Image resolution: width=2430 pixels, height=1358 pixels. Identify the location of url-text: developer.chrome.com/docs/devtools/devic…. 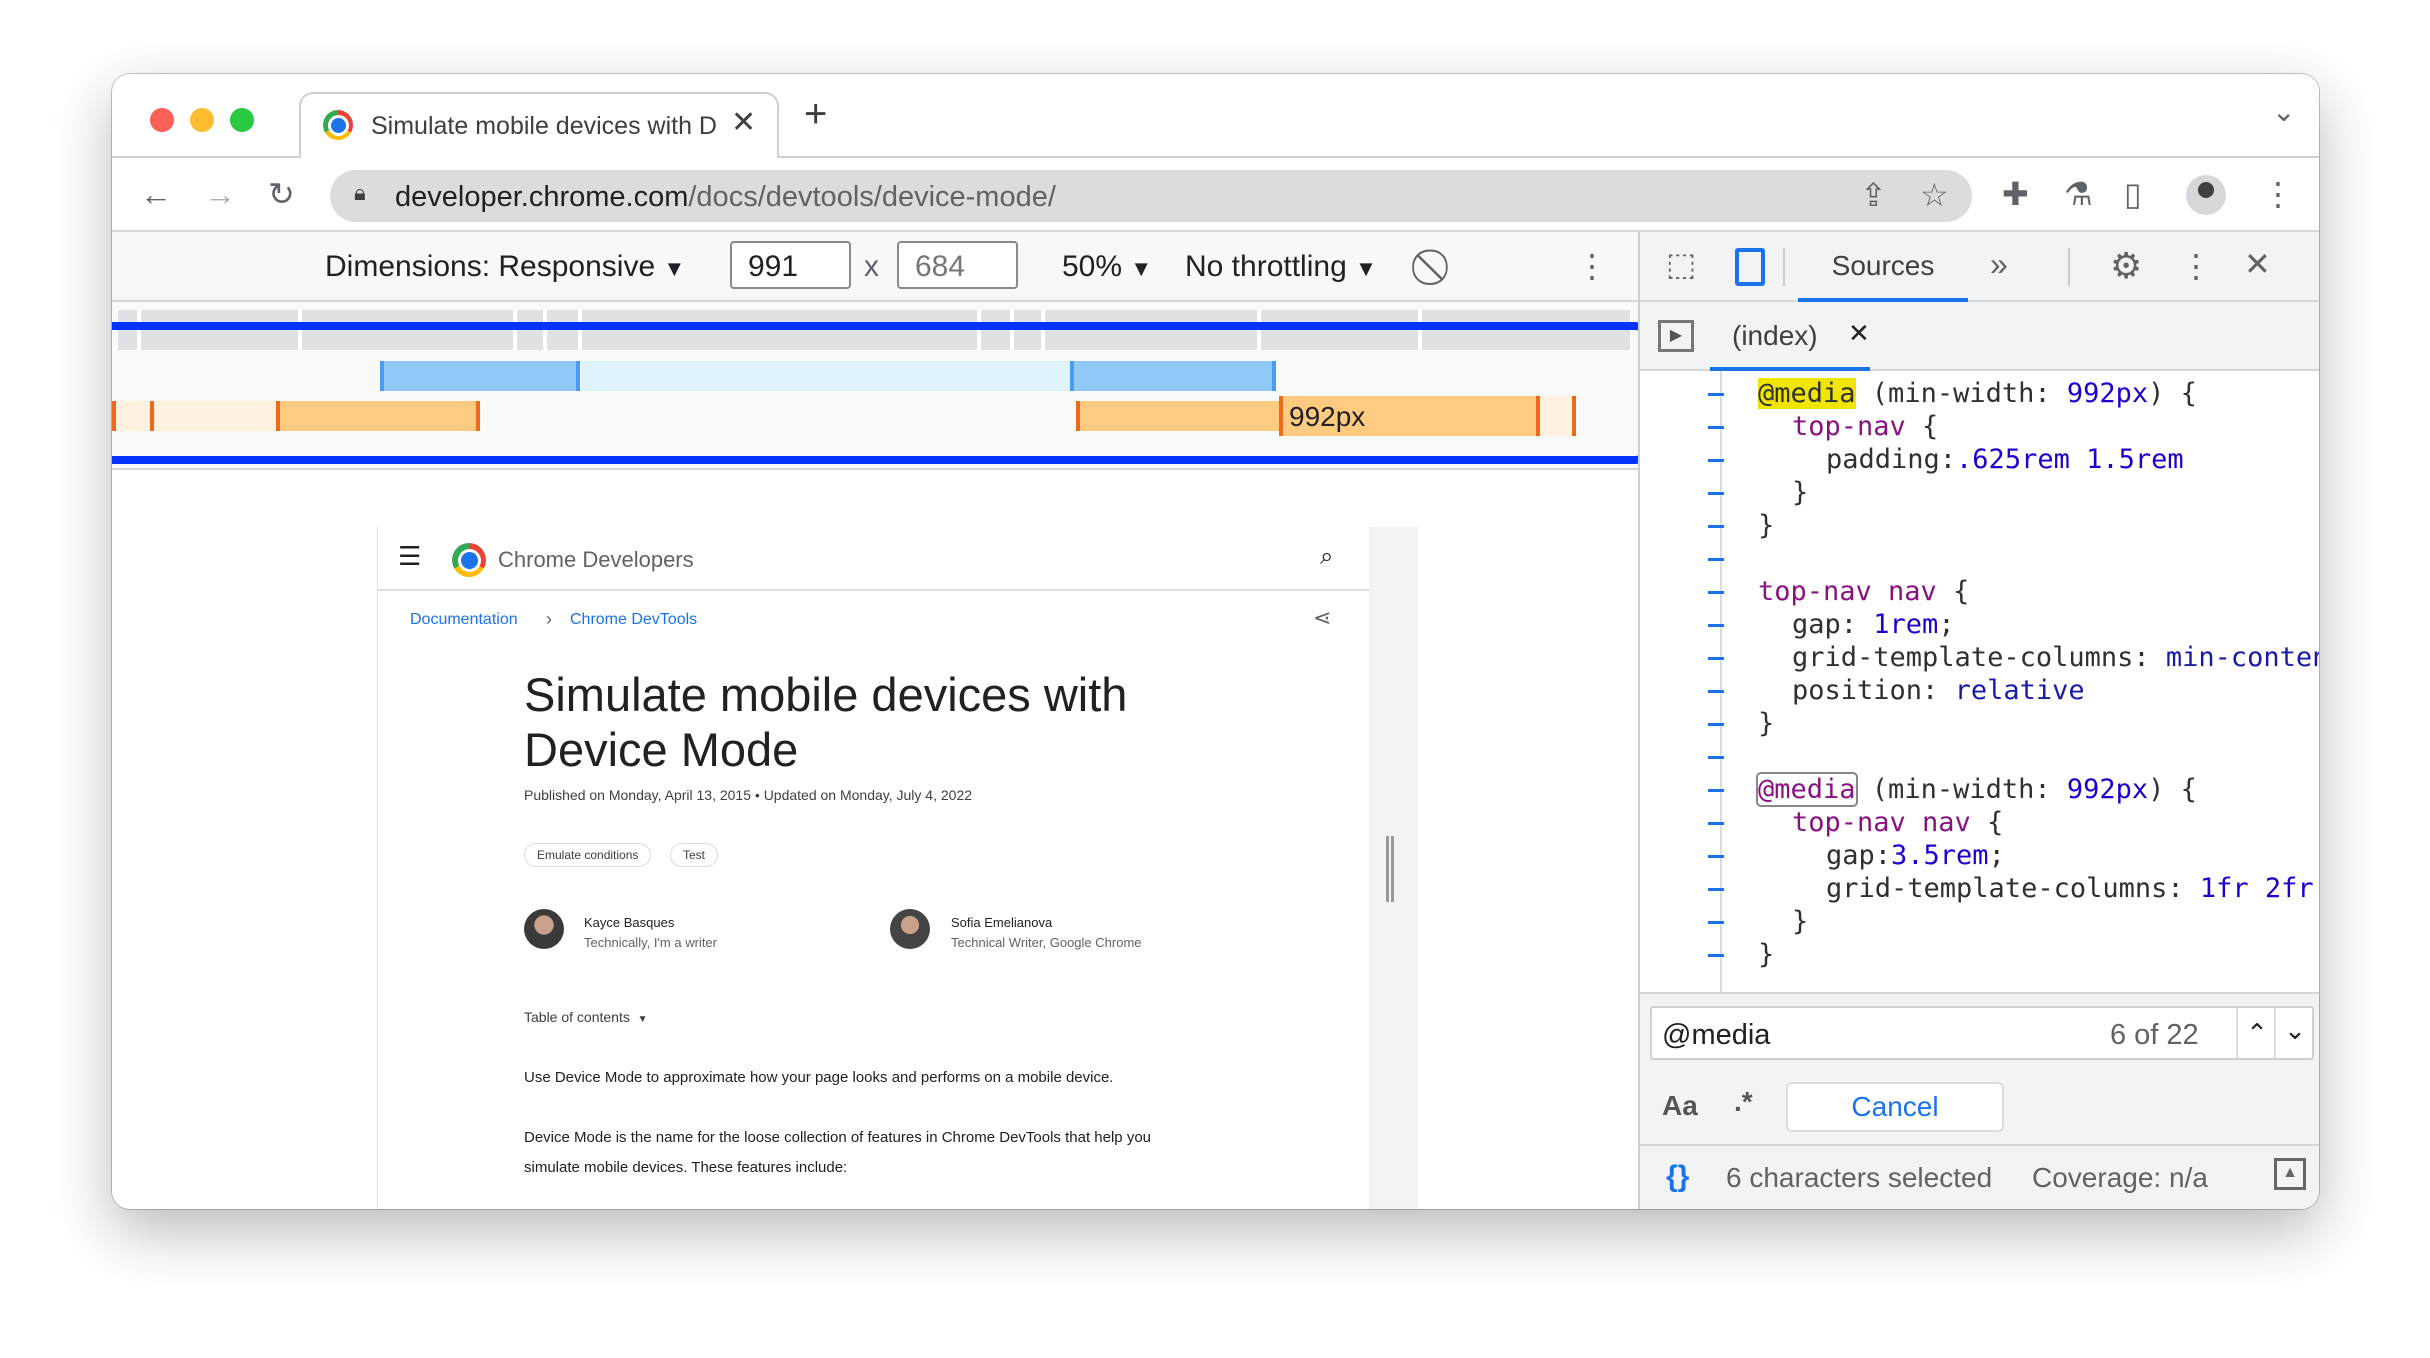
(725, 197).